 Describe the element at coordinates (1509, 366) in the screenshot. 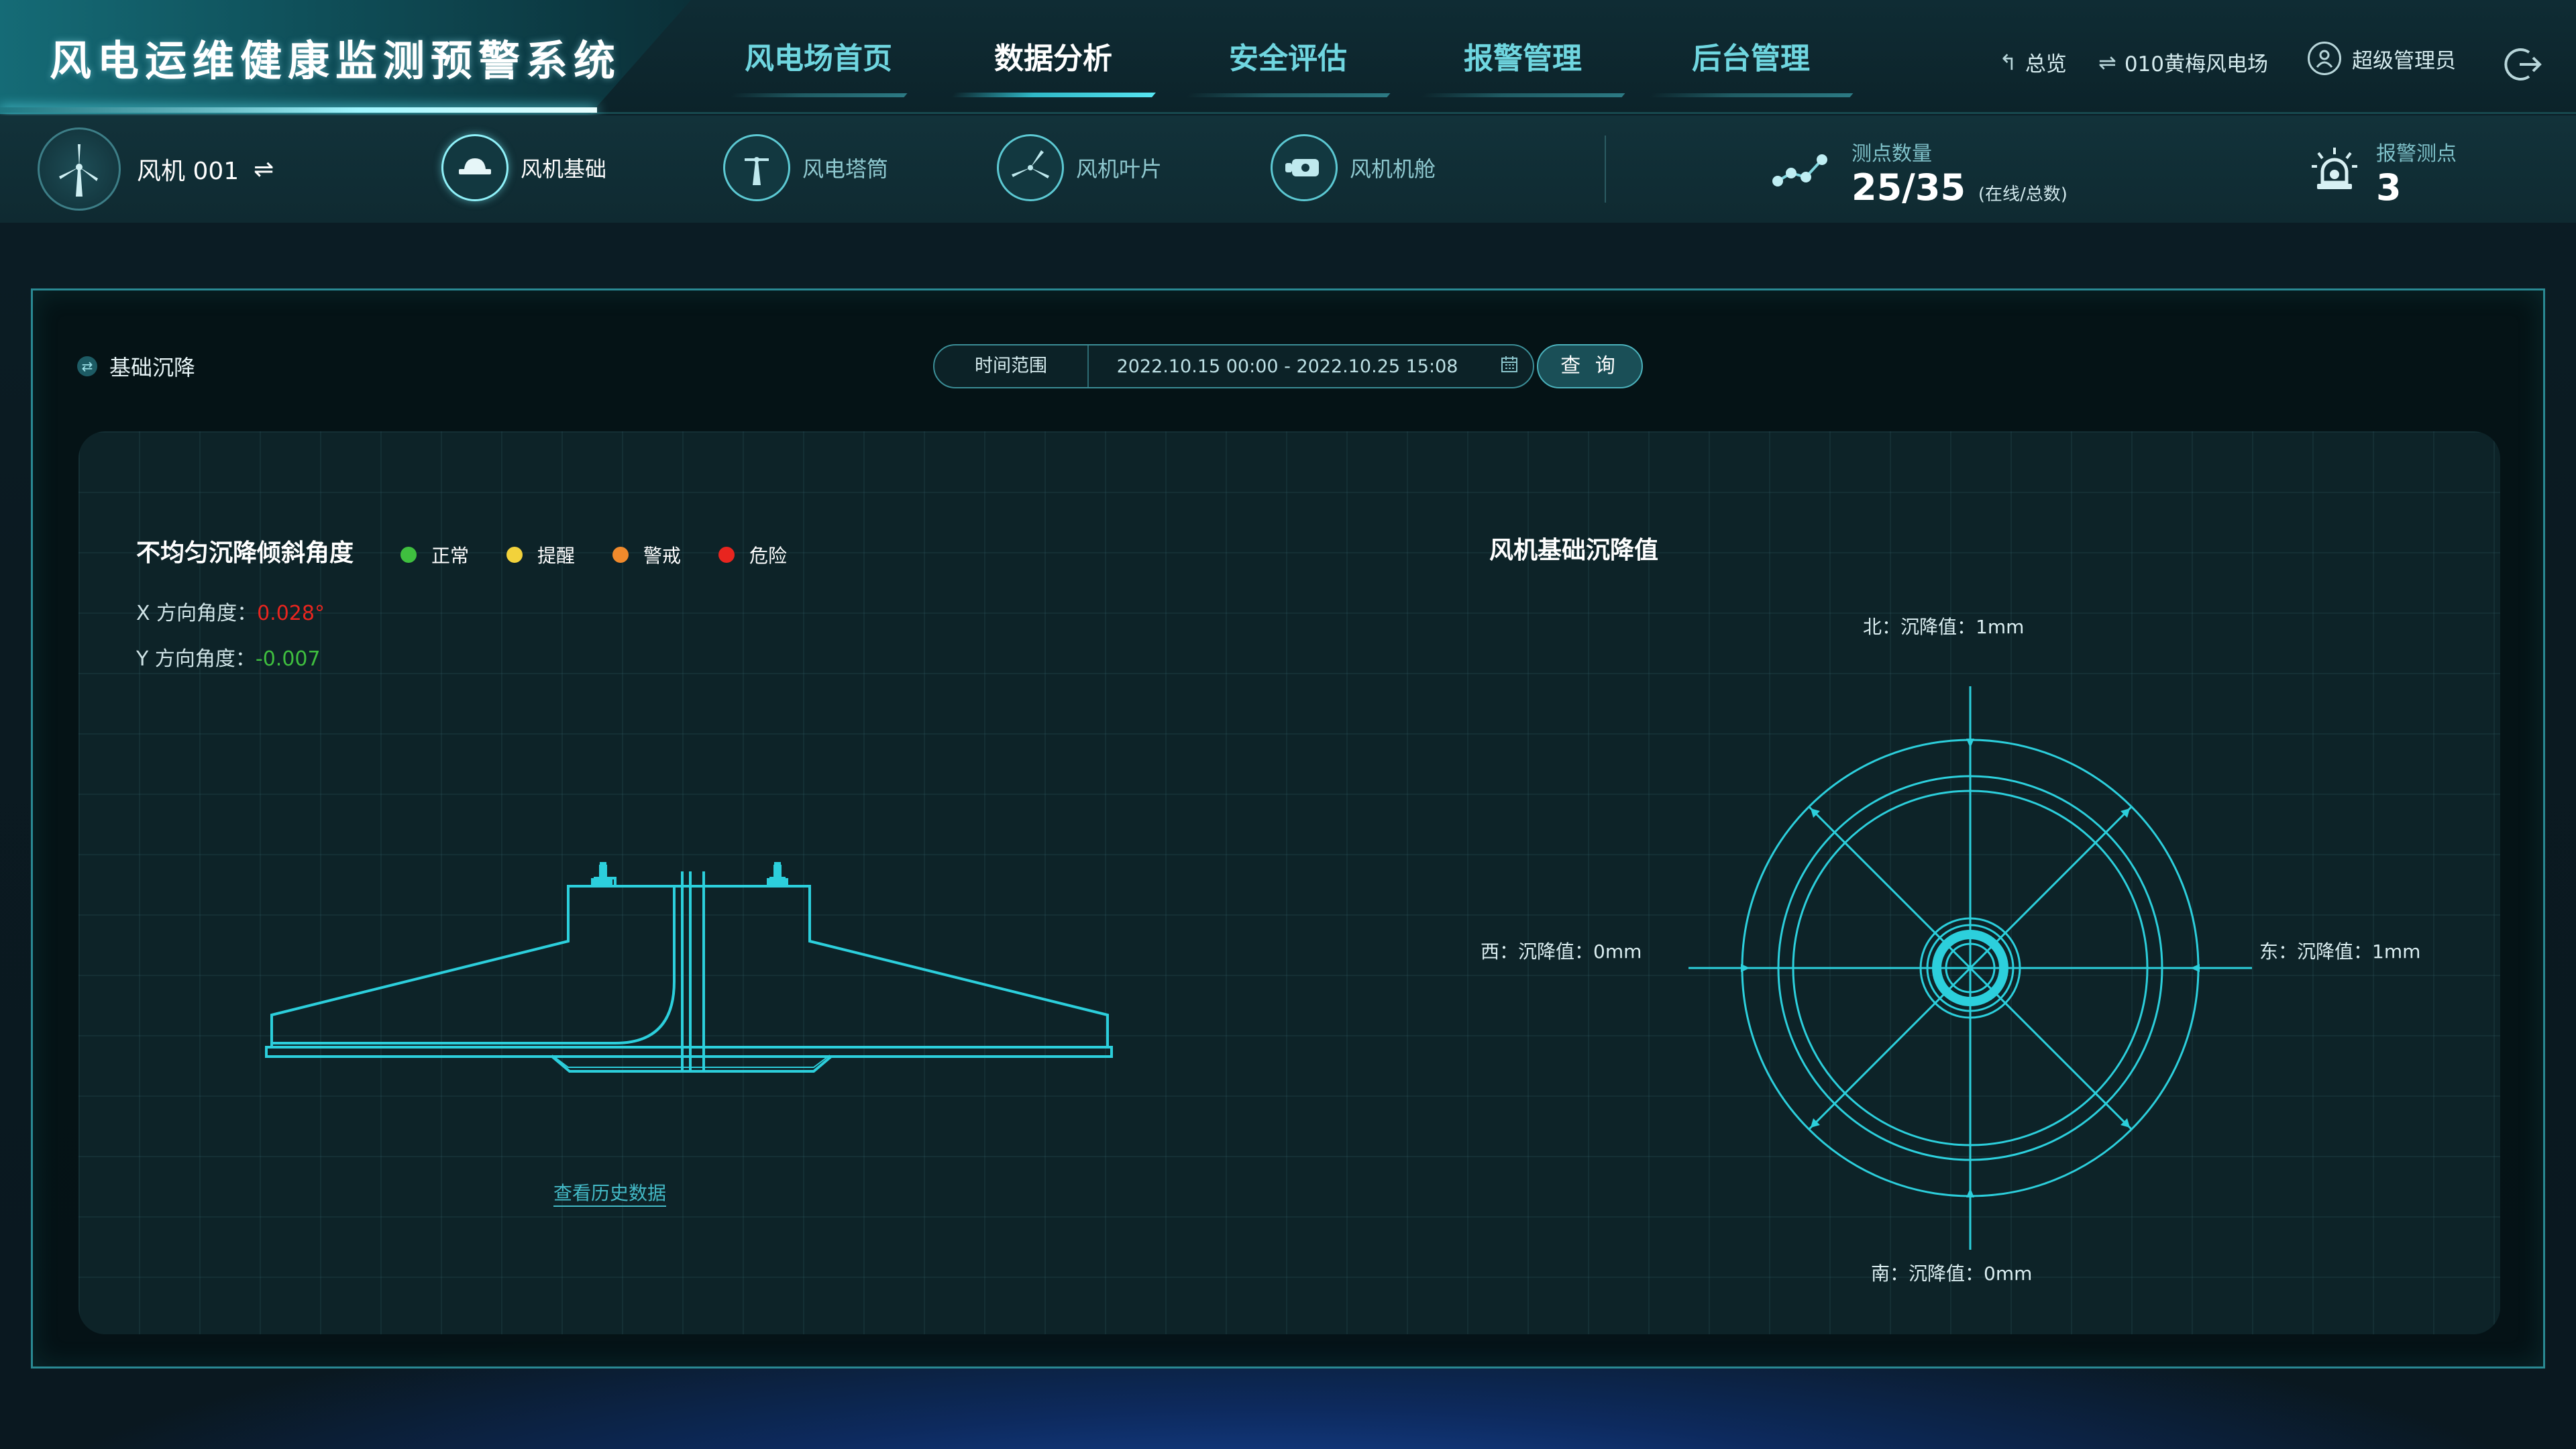

I see `calendar-icon` at that location.